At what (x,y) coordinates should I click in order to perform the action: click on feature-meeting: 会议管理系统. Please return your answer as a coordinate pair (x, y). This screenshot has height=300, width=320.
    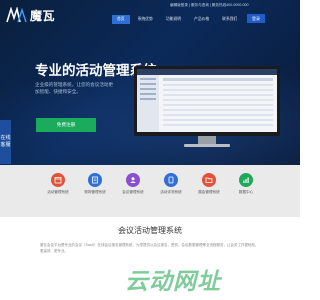
    Looking at the image, I should click on (133, 184).